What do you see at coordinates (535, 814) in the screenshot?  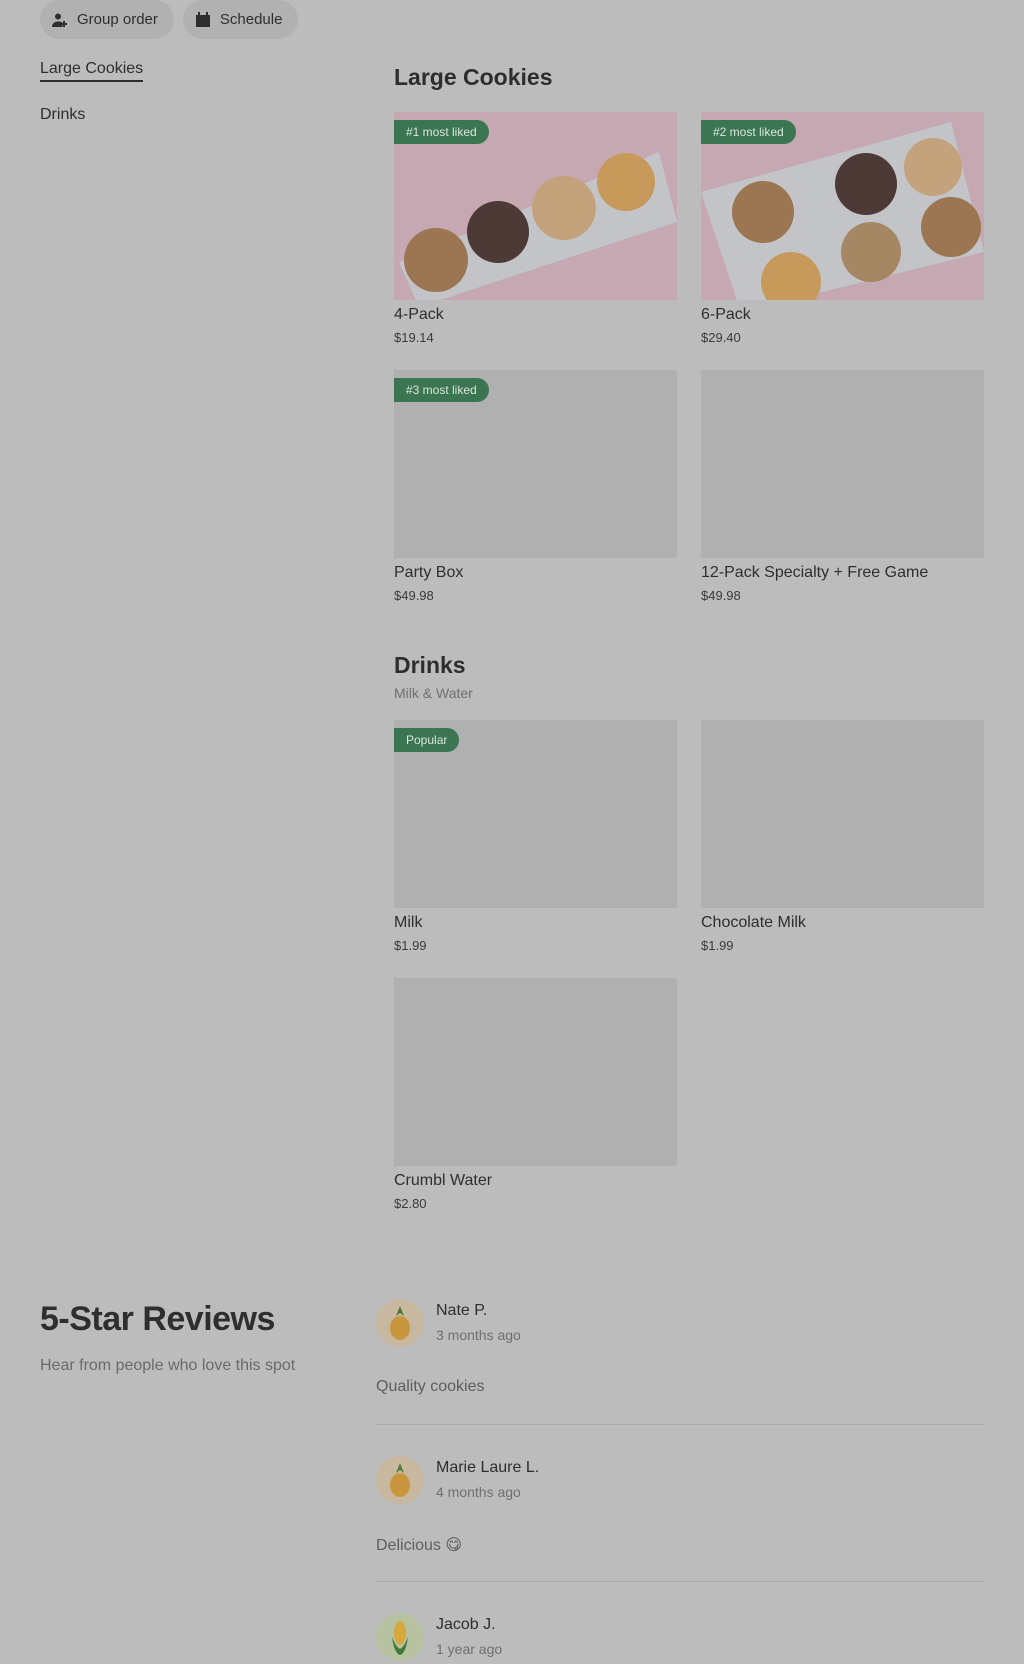 I see `product-image-placeholder: Popular` at bounding box center [535, 814].